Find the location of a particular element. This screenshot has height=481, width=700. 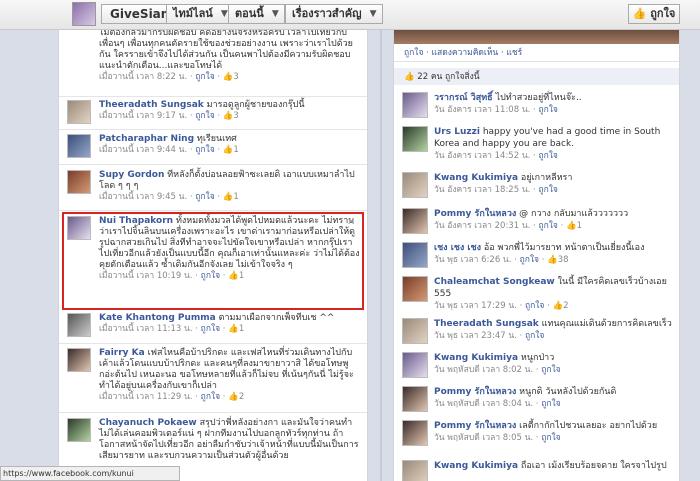

comment-author: Supy Gordon is located at coordinates (131, 175).